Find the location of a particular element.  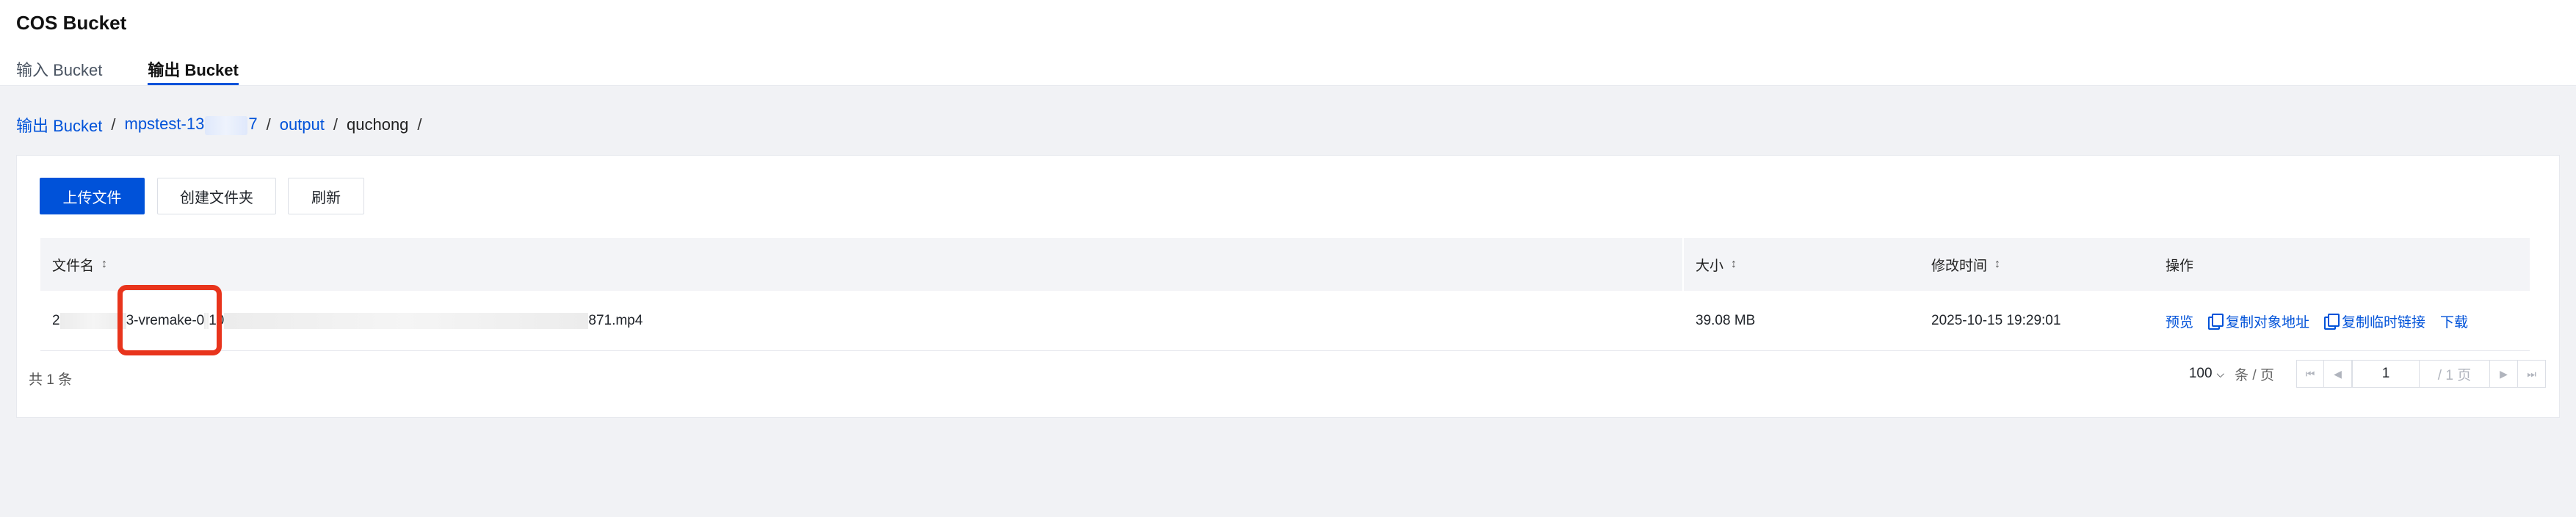

bucket-name-suffix: 7 is located at coordinates (253, 124).